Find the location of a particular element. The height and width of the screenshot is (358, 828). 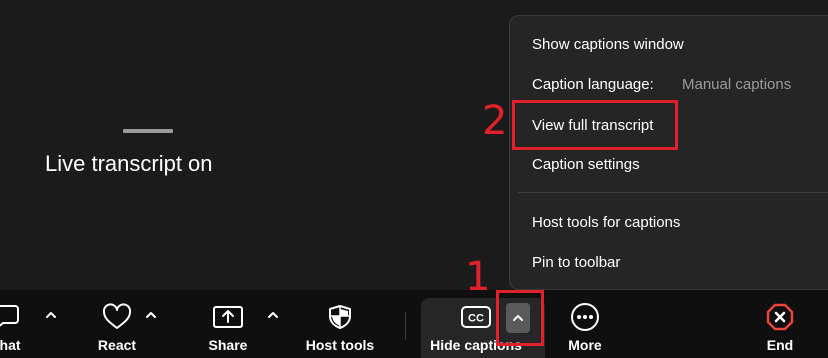

chat-options-caret is located at coordinates (51, 315).